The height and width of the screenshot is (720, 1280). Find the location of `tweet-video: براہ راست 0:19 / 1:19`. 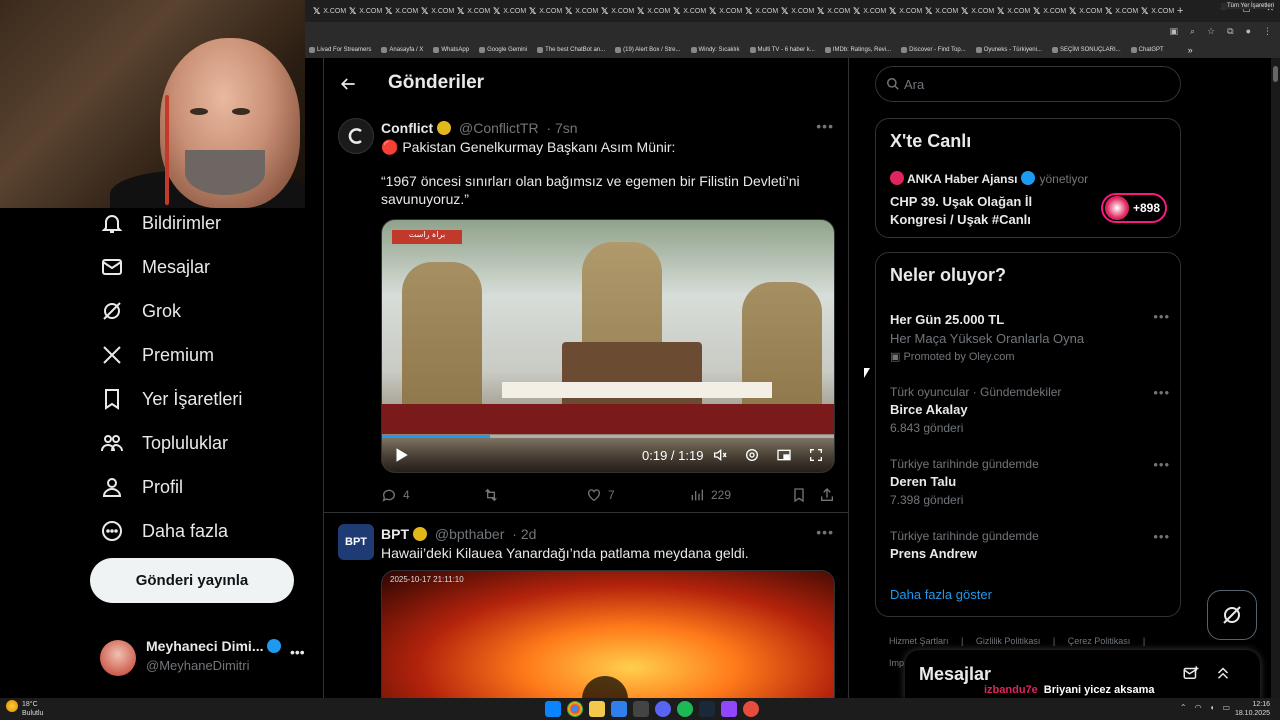

tweet-video: براہ راست 0:19 / 1:19 is located at coordinates (608, 346).